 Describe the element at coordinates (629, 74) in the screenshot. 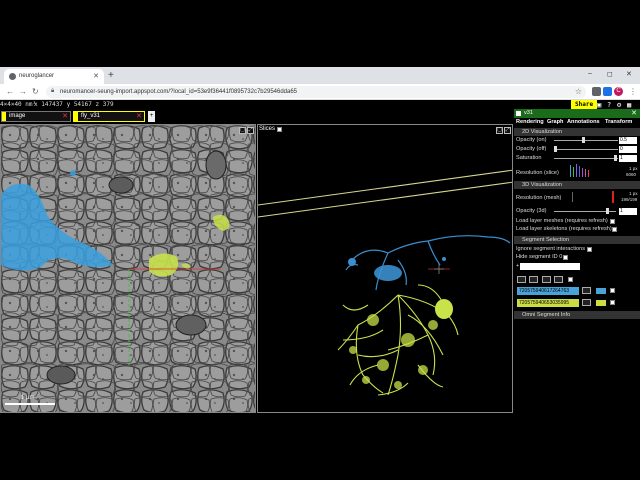

I see `close-window-button: ✕` at that location.